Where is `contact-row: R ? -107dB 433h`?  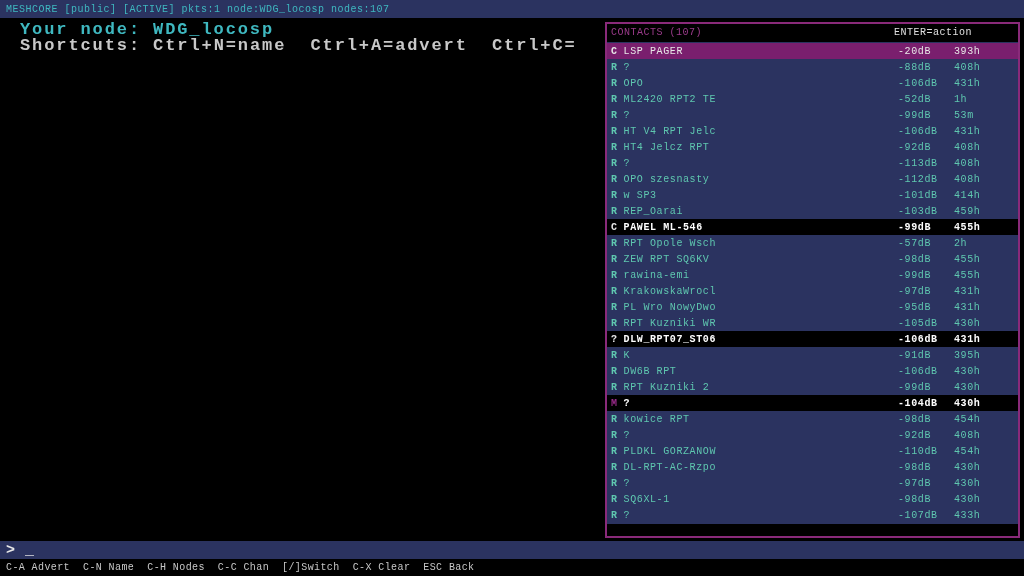 contact-row: R ? -107dB 433h is located at coordinates (812, 515).